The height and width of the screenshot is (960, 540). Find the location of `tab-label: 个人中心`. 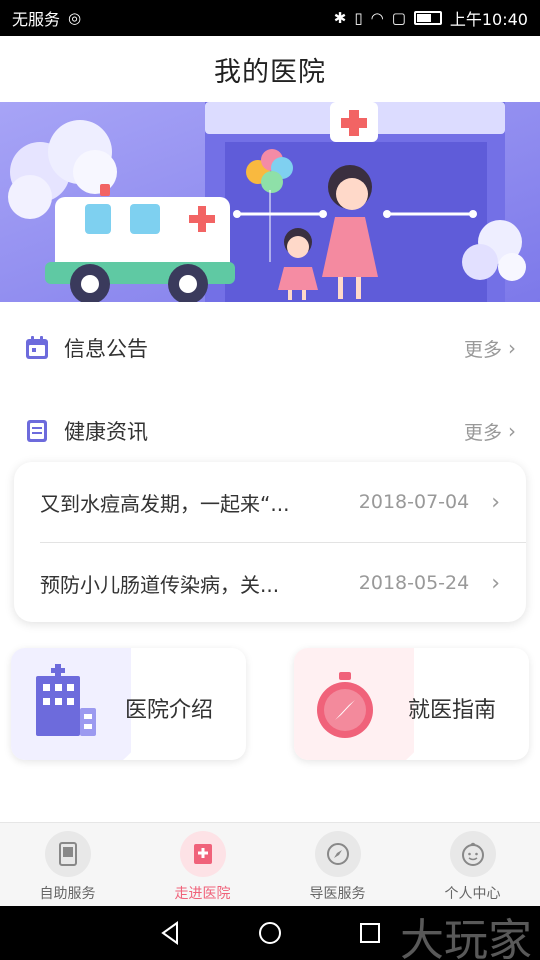

tab-label: 个人中心 is located at coordinates (472, 894).